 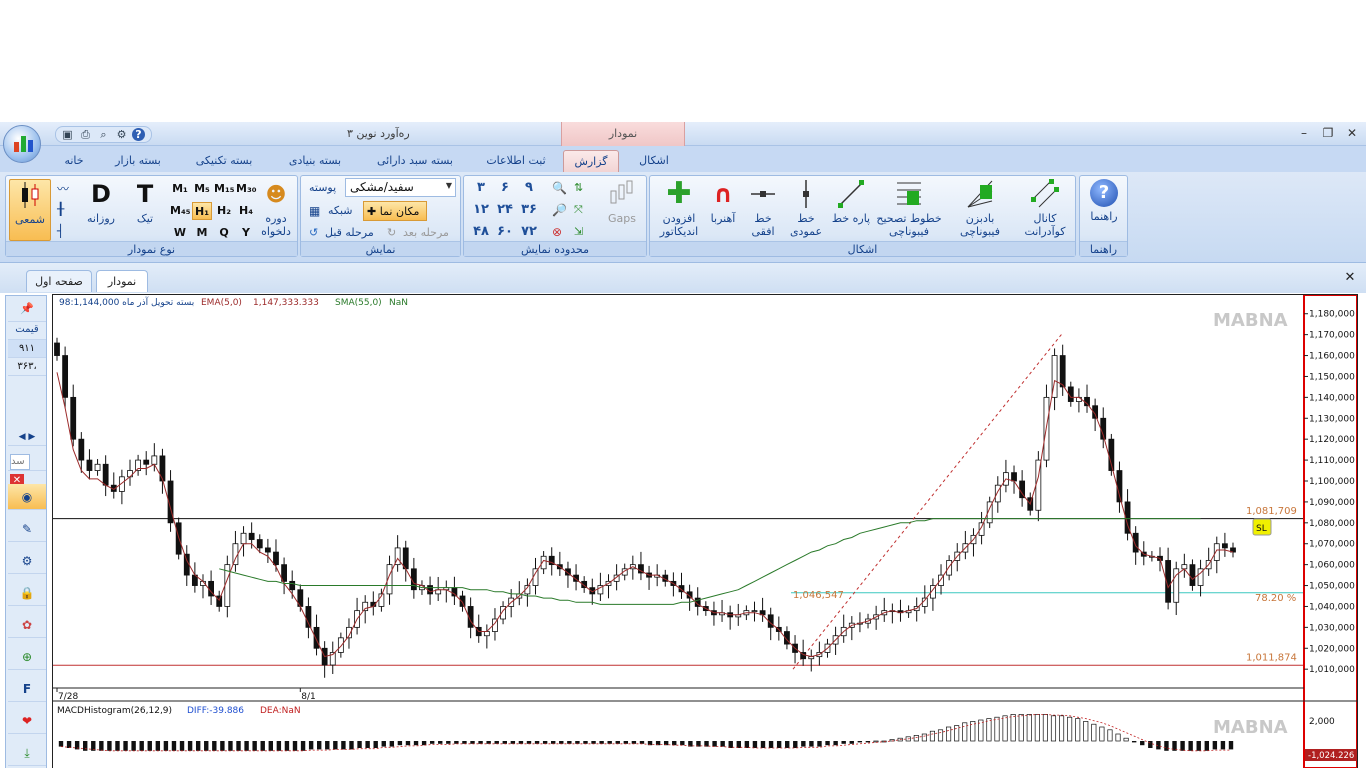 I want to click on grid-toggle: شبکه, so click(x=340, y=210).